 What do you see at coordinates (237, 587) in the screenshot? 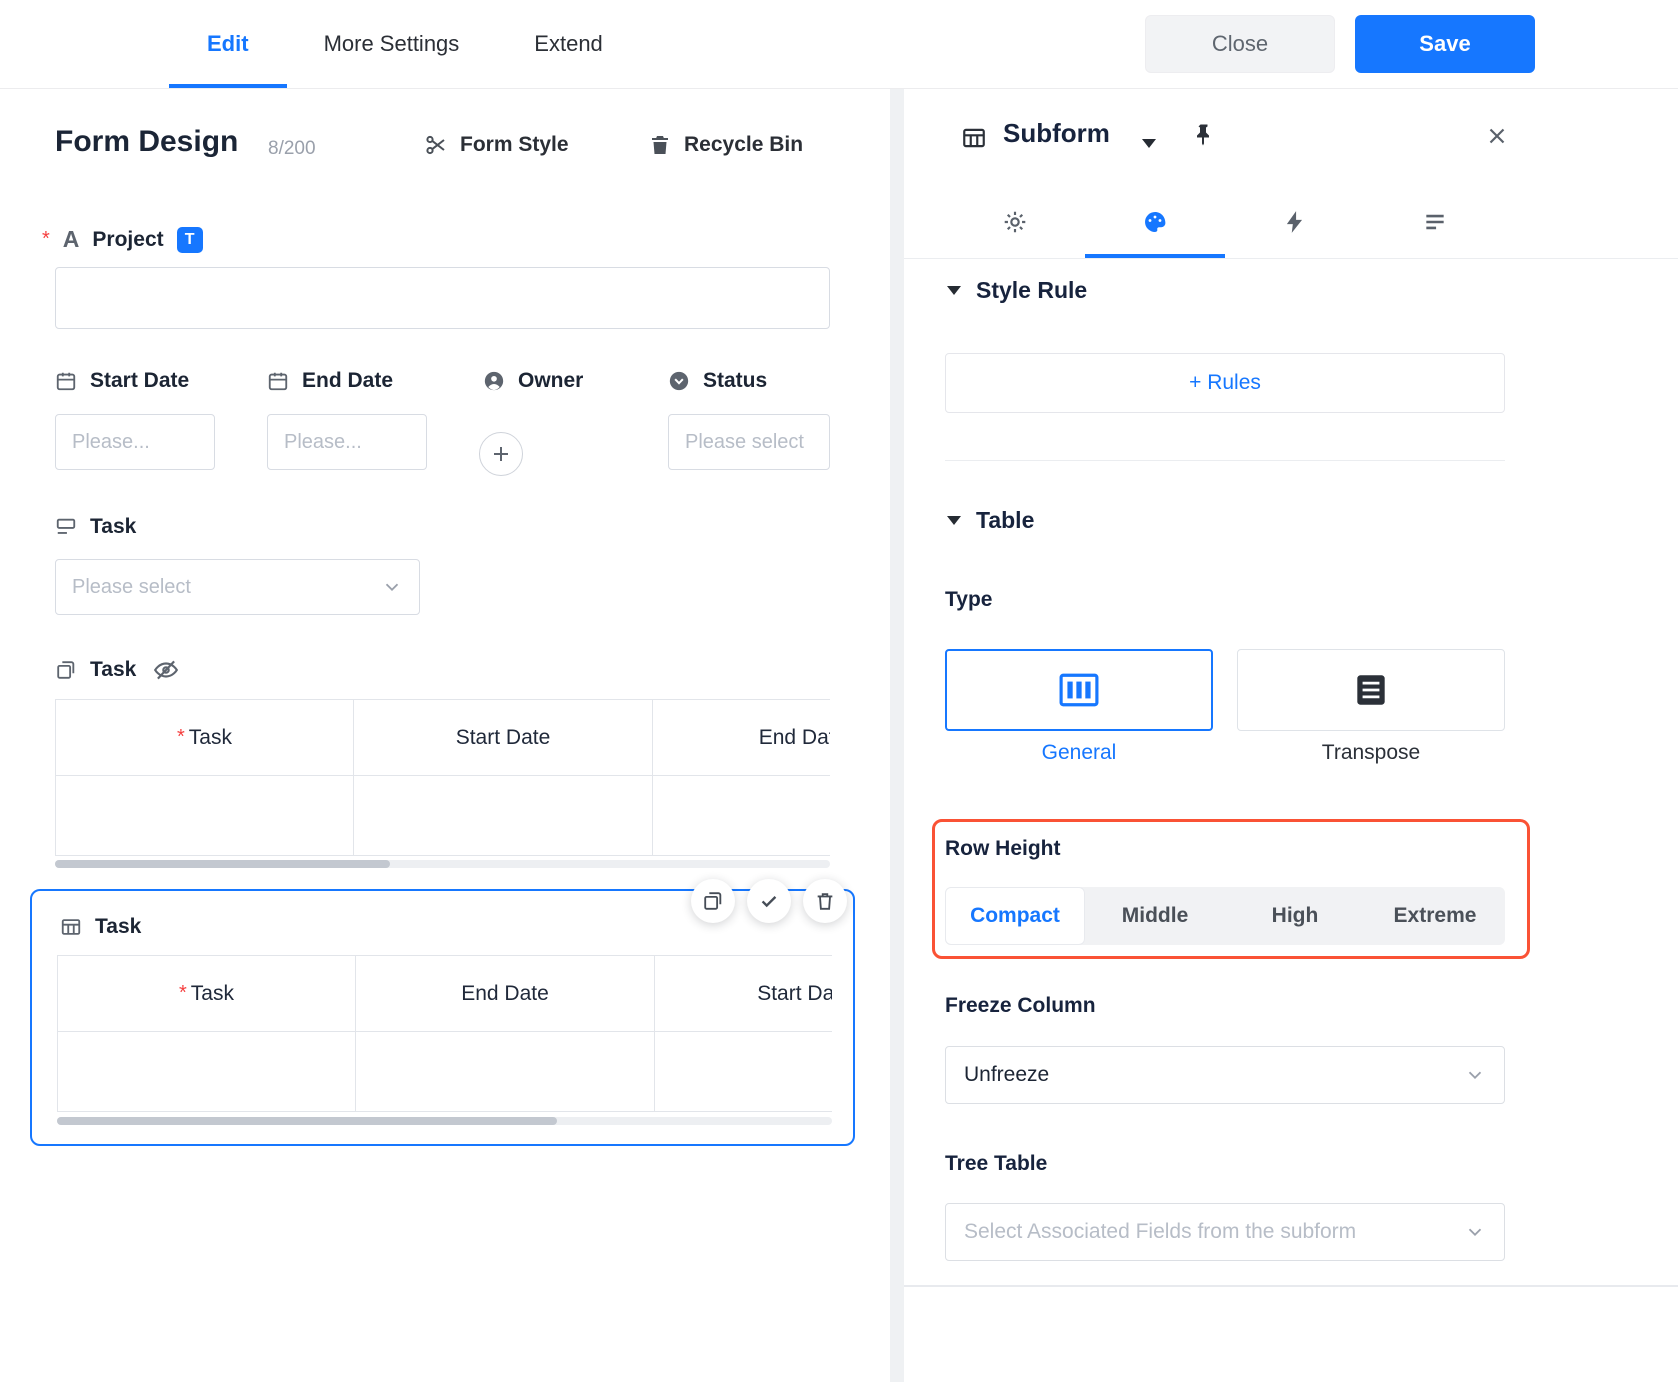
I see `task-select-dropdown: Please select` at bounding box center [237, 587].